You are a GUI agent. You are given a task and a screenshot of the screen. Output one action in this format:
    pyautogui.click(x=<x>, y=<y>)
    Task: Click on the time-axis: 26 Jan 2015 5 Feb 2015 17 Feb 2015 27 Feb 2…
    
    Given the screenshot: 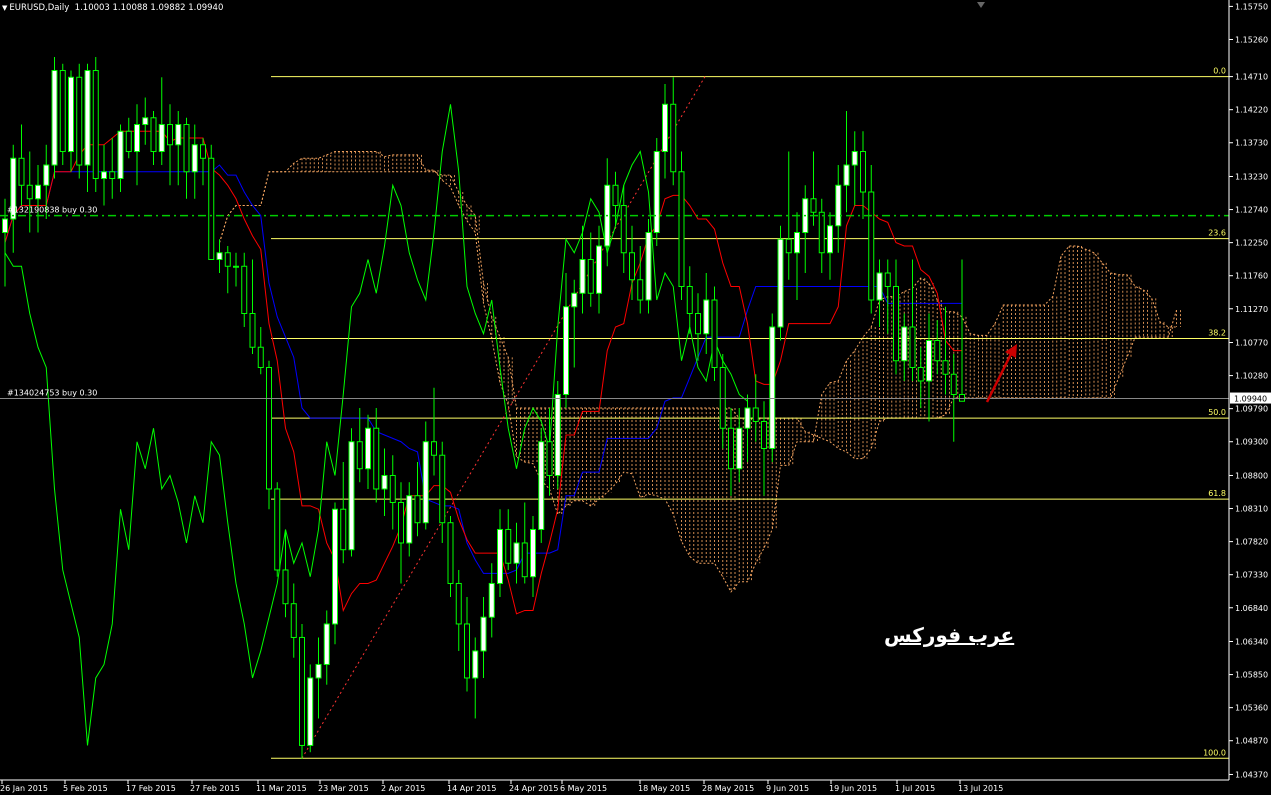 What is the action you would take?
    pyautogui.click(x=614, y=786)
    